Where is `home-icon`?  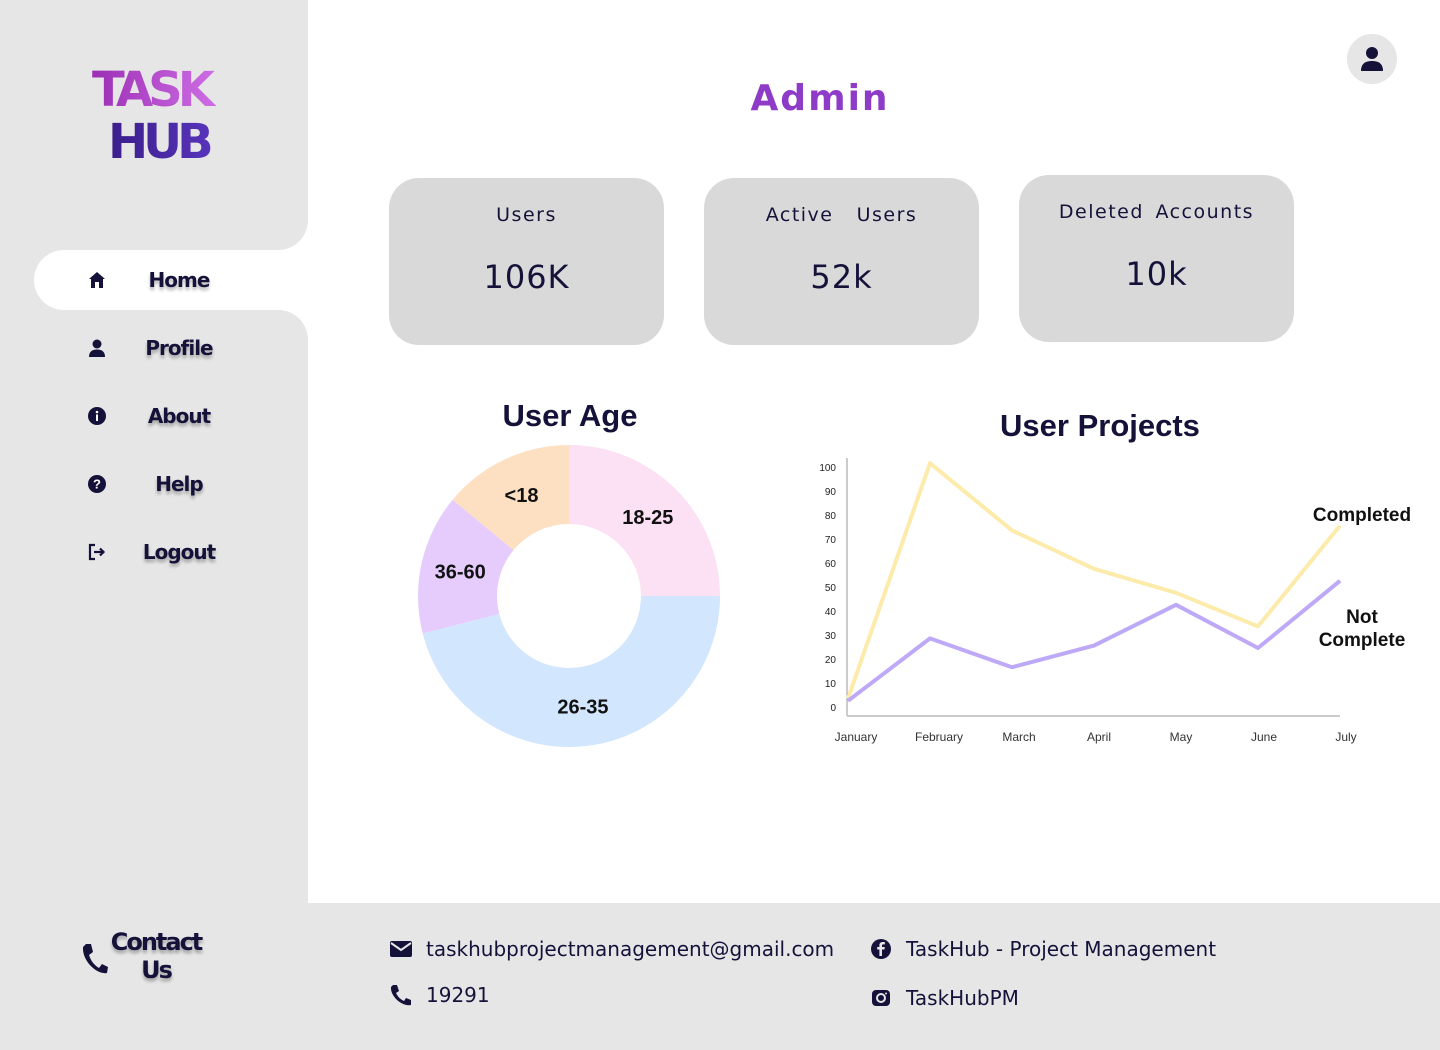
home-icon is located at coordinates (97, 280).